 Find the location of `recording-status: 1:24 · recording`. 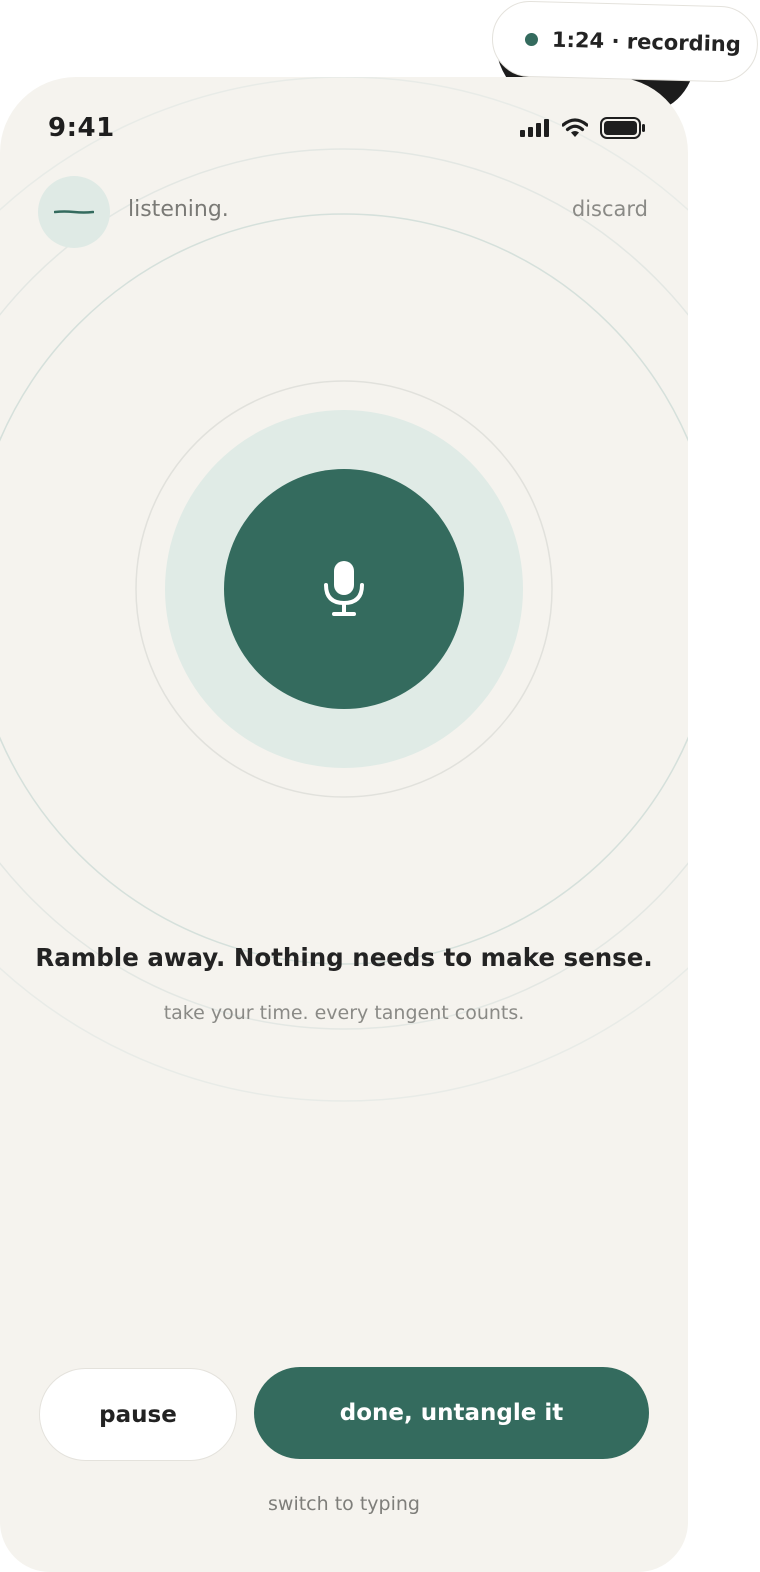

recording-status: 1:24 · recording is located at coordinates (646, 42).